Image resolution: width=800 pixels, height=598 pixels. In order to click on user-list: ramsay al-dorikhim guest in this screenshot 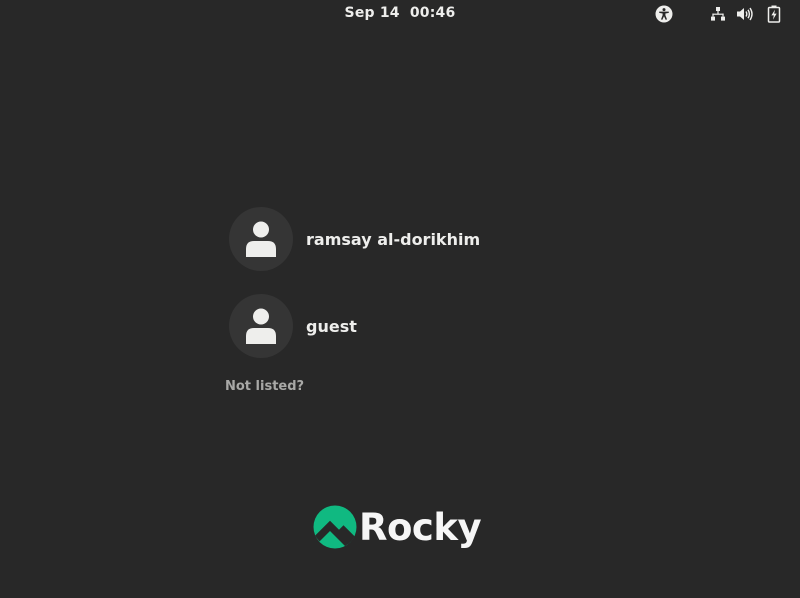, I will do `click(379, 294)`.